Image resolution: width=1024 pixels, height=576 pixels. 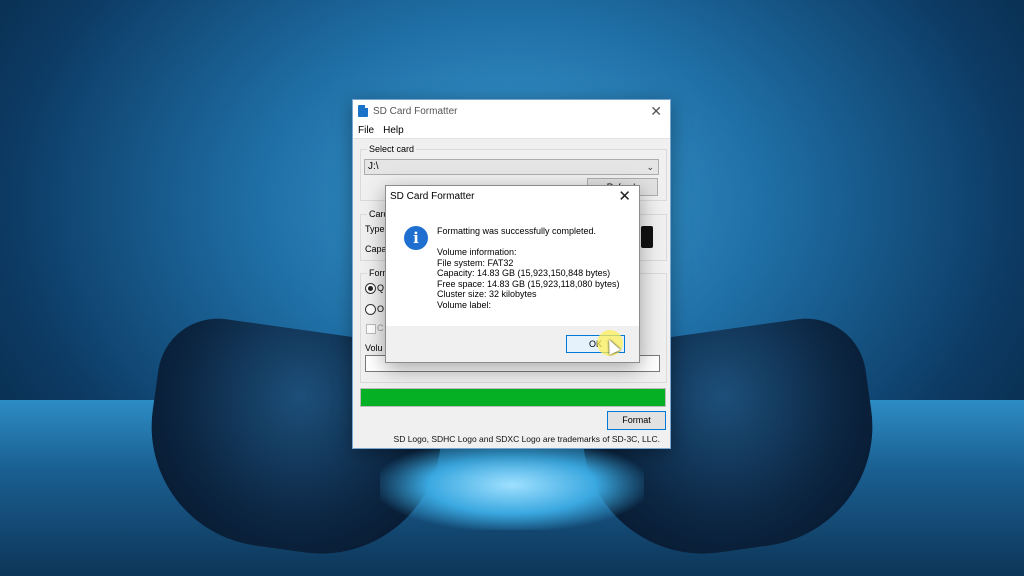 I want to click on card-type-label: Type, so click(x=375, y=229).